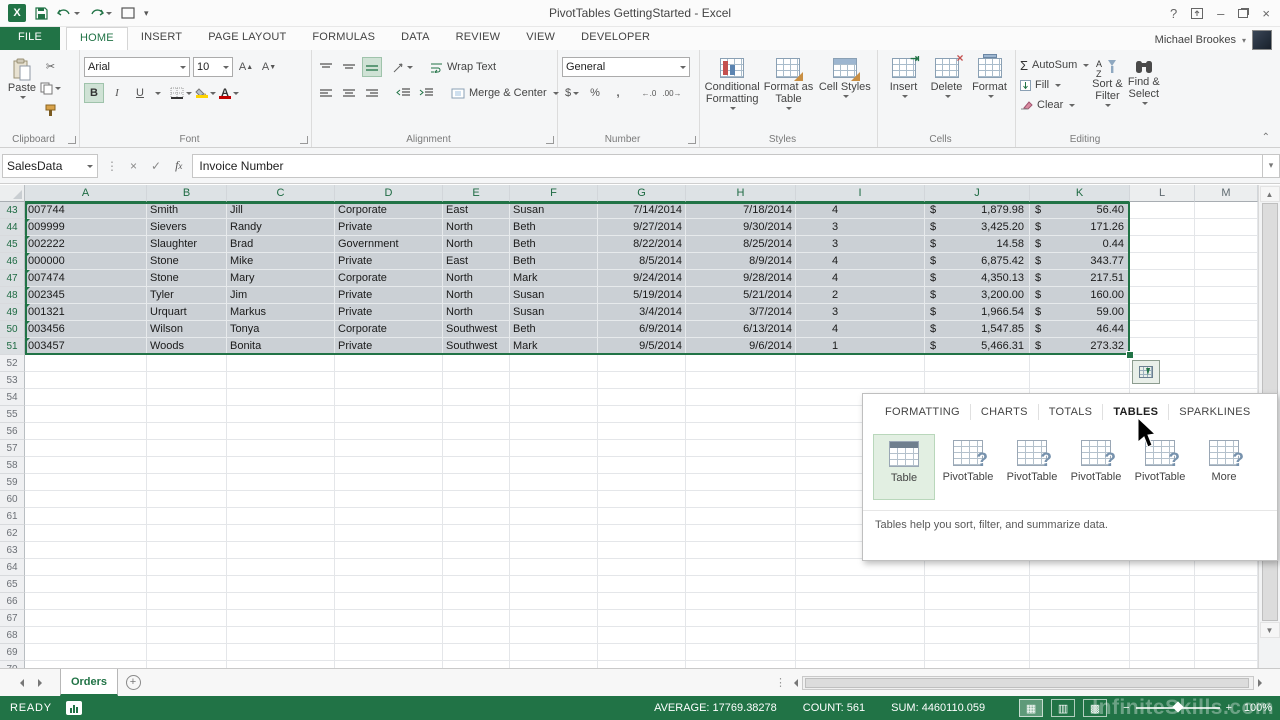  I want to click on cell-C48: Jim, so click(281, 295).